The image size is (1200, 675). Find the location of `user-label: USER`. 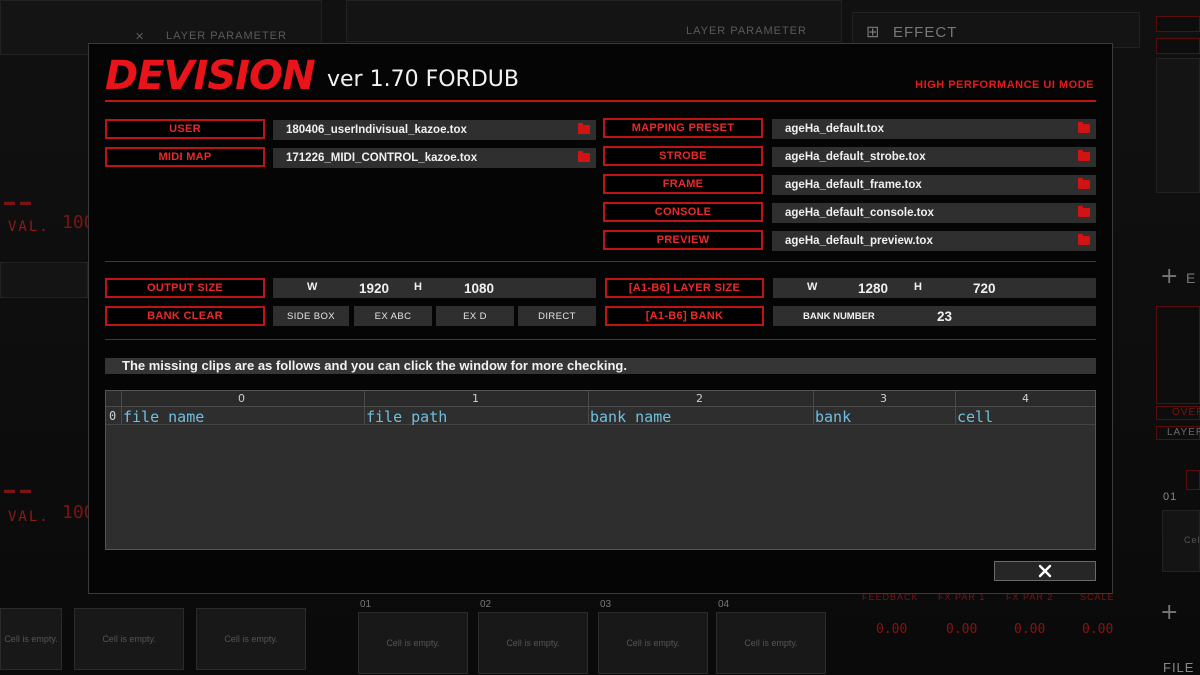

user-label: USER is located at coordinates (185, 129).